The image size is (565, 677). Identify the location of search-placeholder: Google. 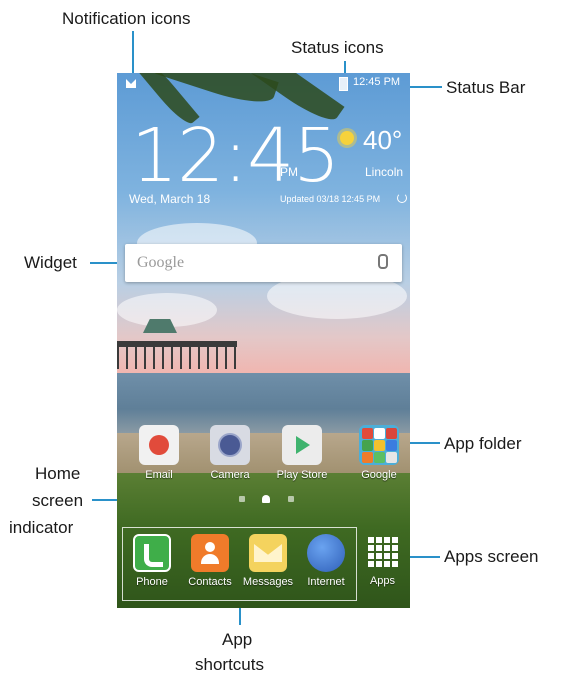
(161, 262).